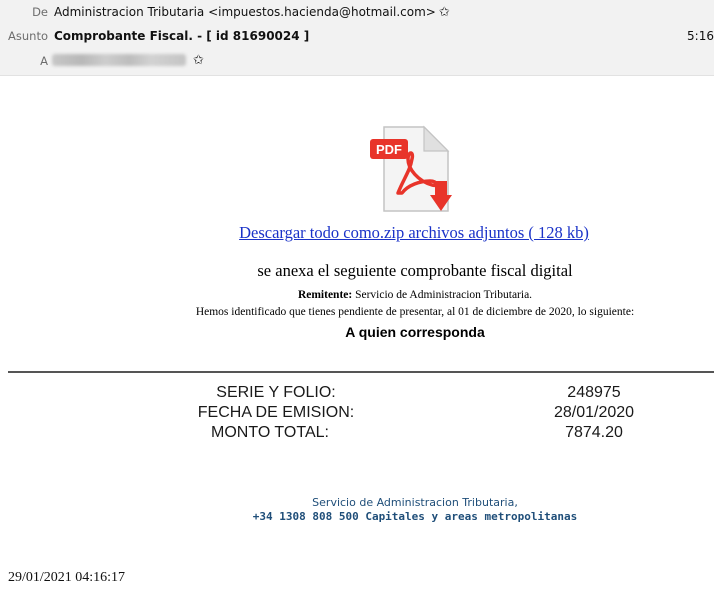  I want to click on detail-value: 28/01/2020, so click(594, 412).